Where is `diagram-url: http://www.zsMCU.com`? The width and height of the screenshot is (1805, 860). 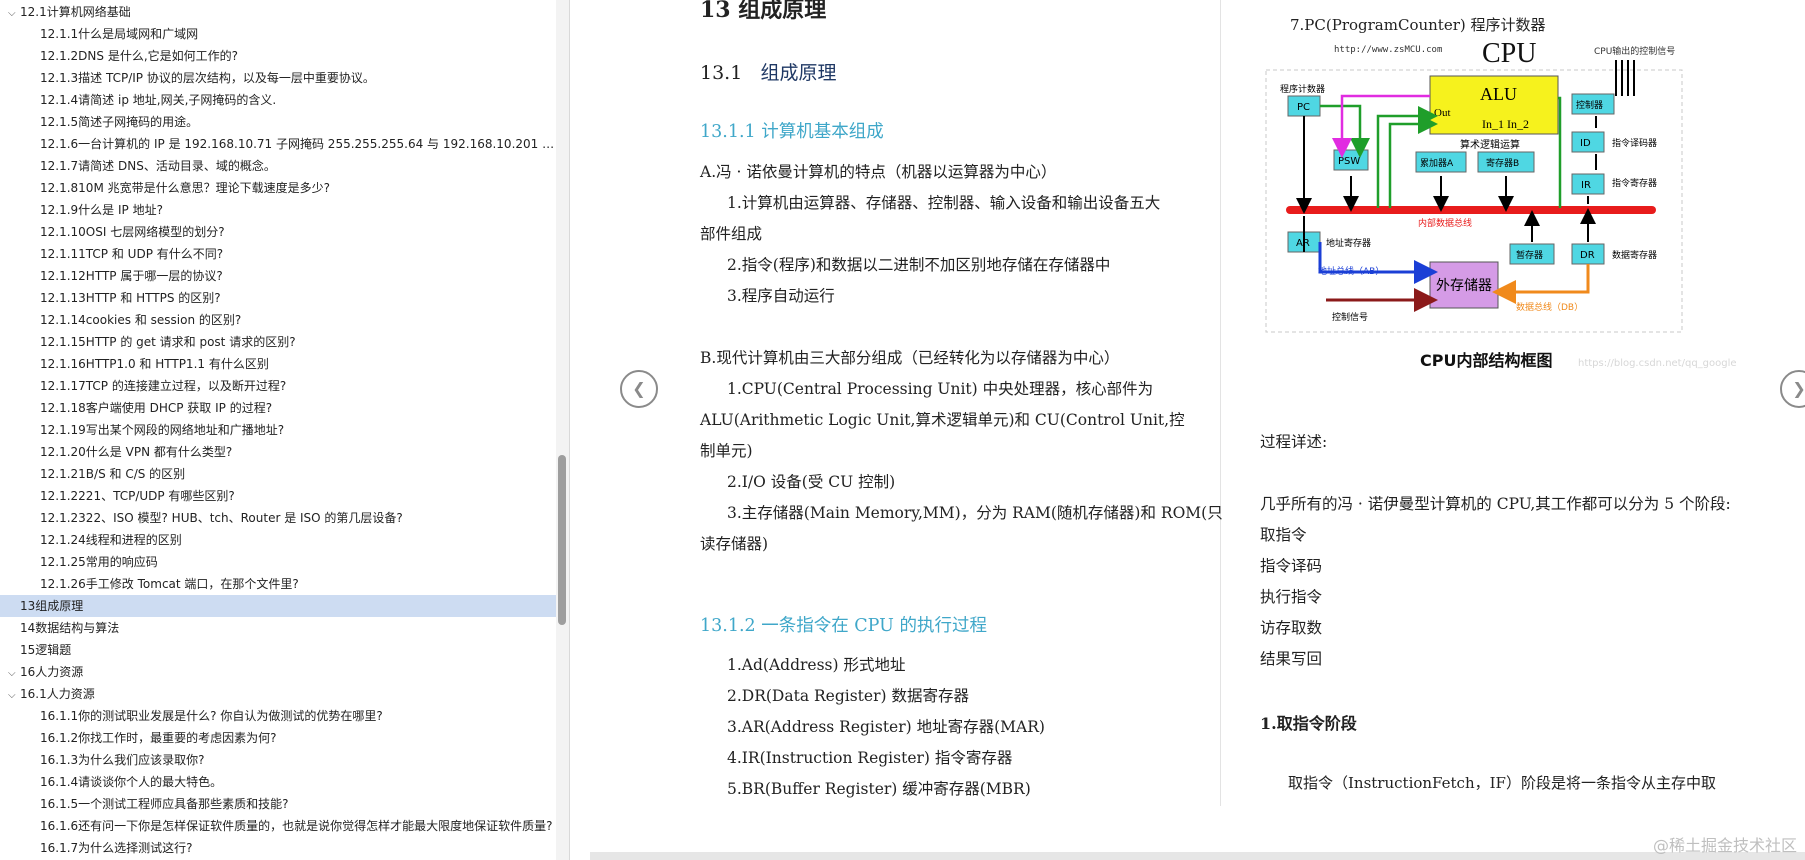
diagram-url: http://www.zsMCU.com is located at coordinates (1388, 50).